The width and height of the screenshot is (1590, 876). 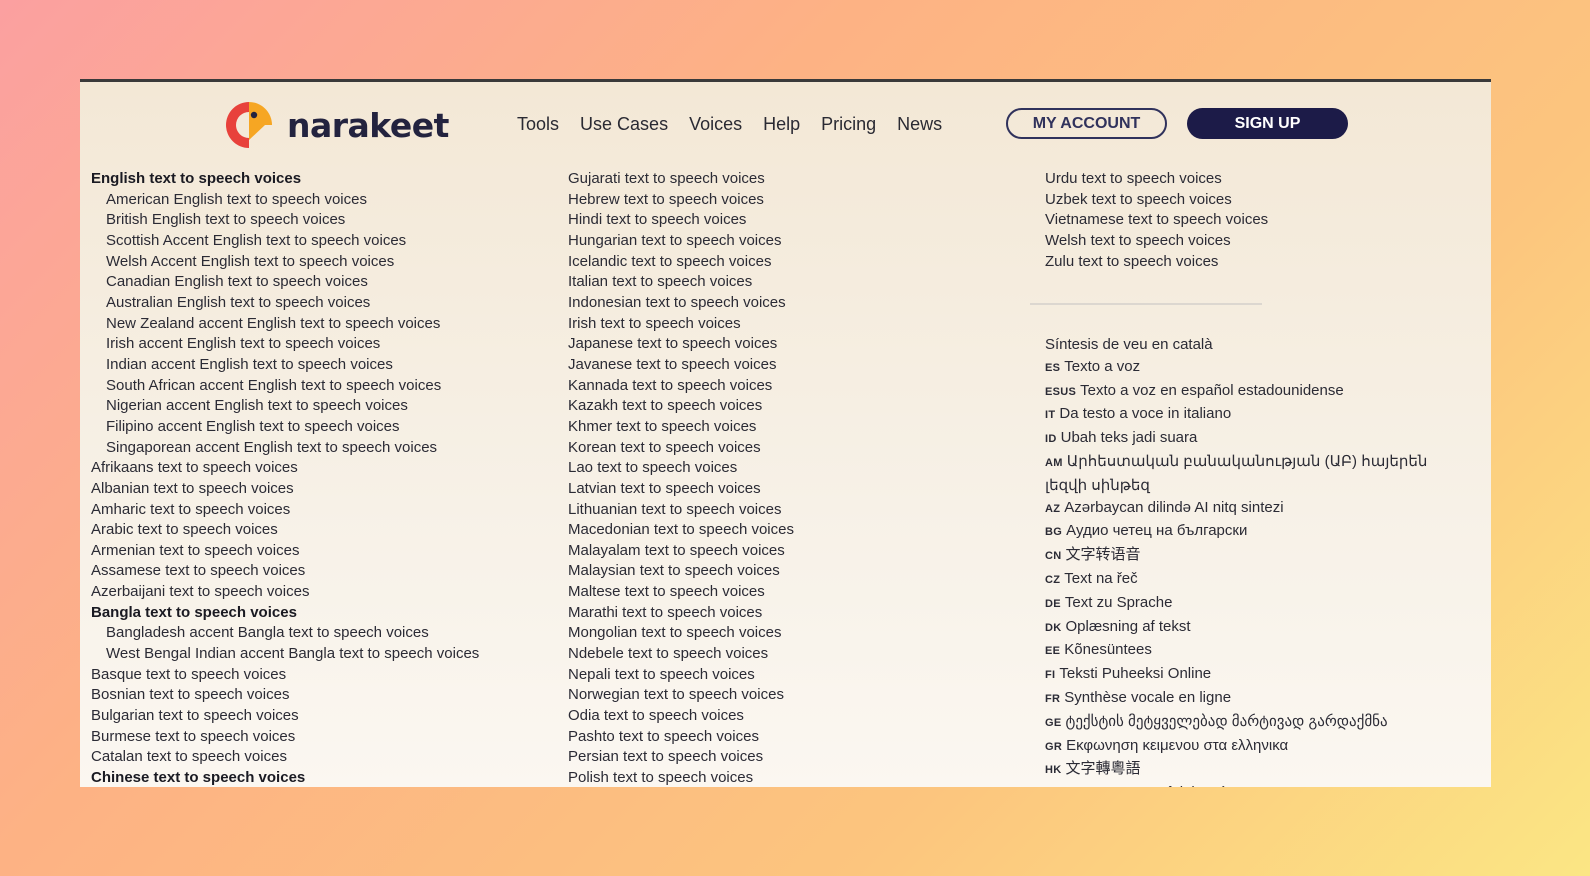 What do you see at coordinates (1255, 509) in the screenshot?
I see `native-language-link: AZ Azərbaycan dilində AI nitq sintezi` at bounding box center [1255, 509].